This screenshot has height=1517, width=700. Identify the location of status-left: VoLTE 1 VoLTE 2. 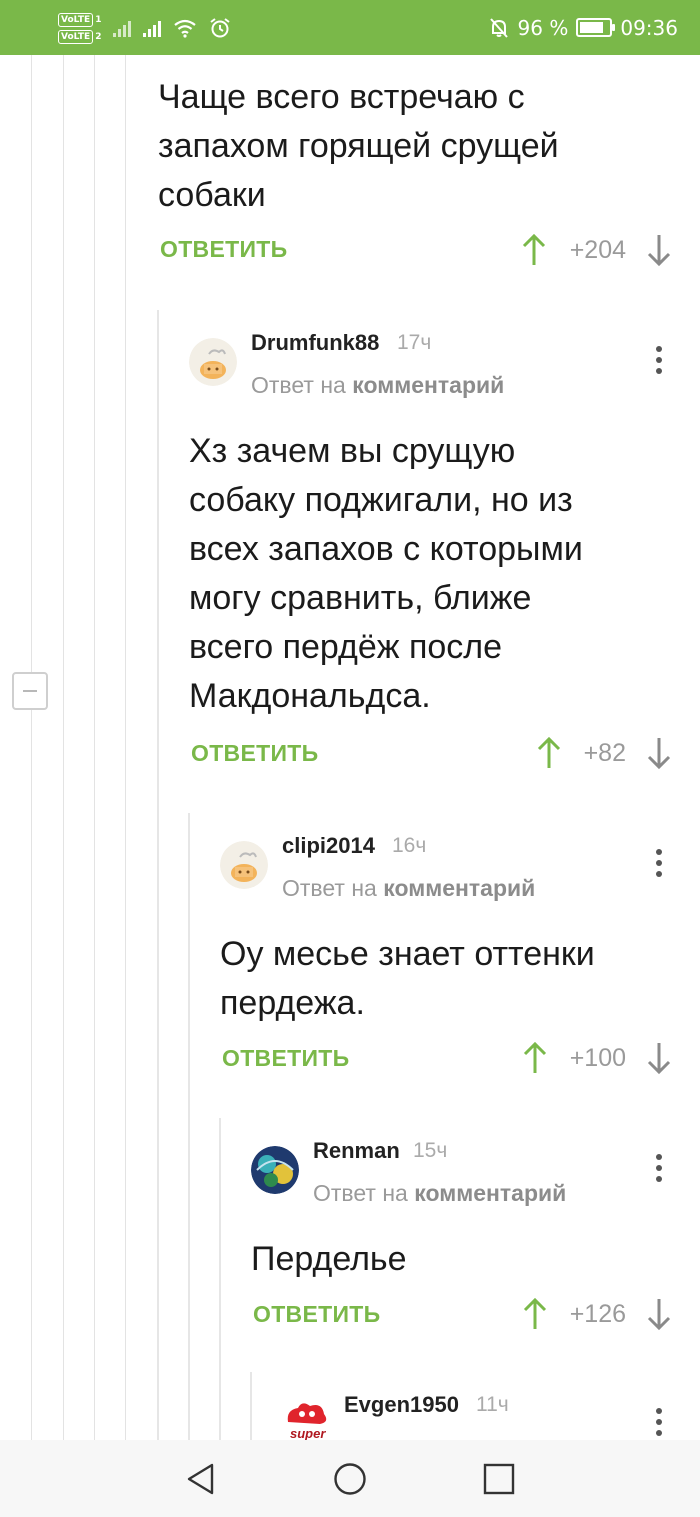
(144, 28).